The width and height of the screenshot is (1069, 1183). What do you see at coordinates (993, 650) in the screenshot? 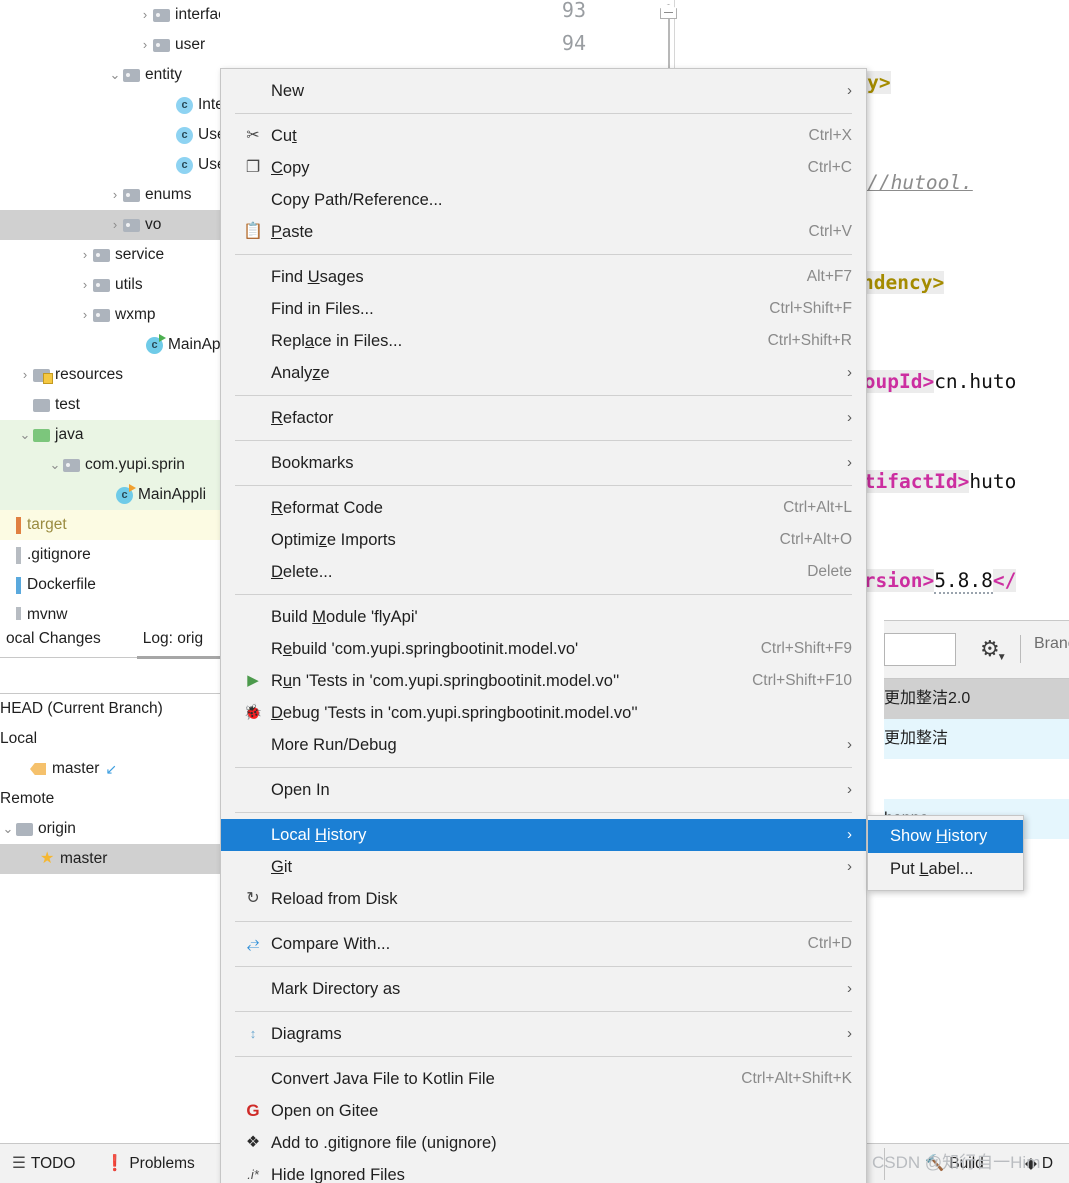
I see `gear-icon: ⚙▼` at bounding box center [993, 650].